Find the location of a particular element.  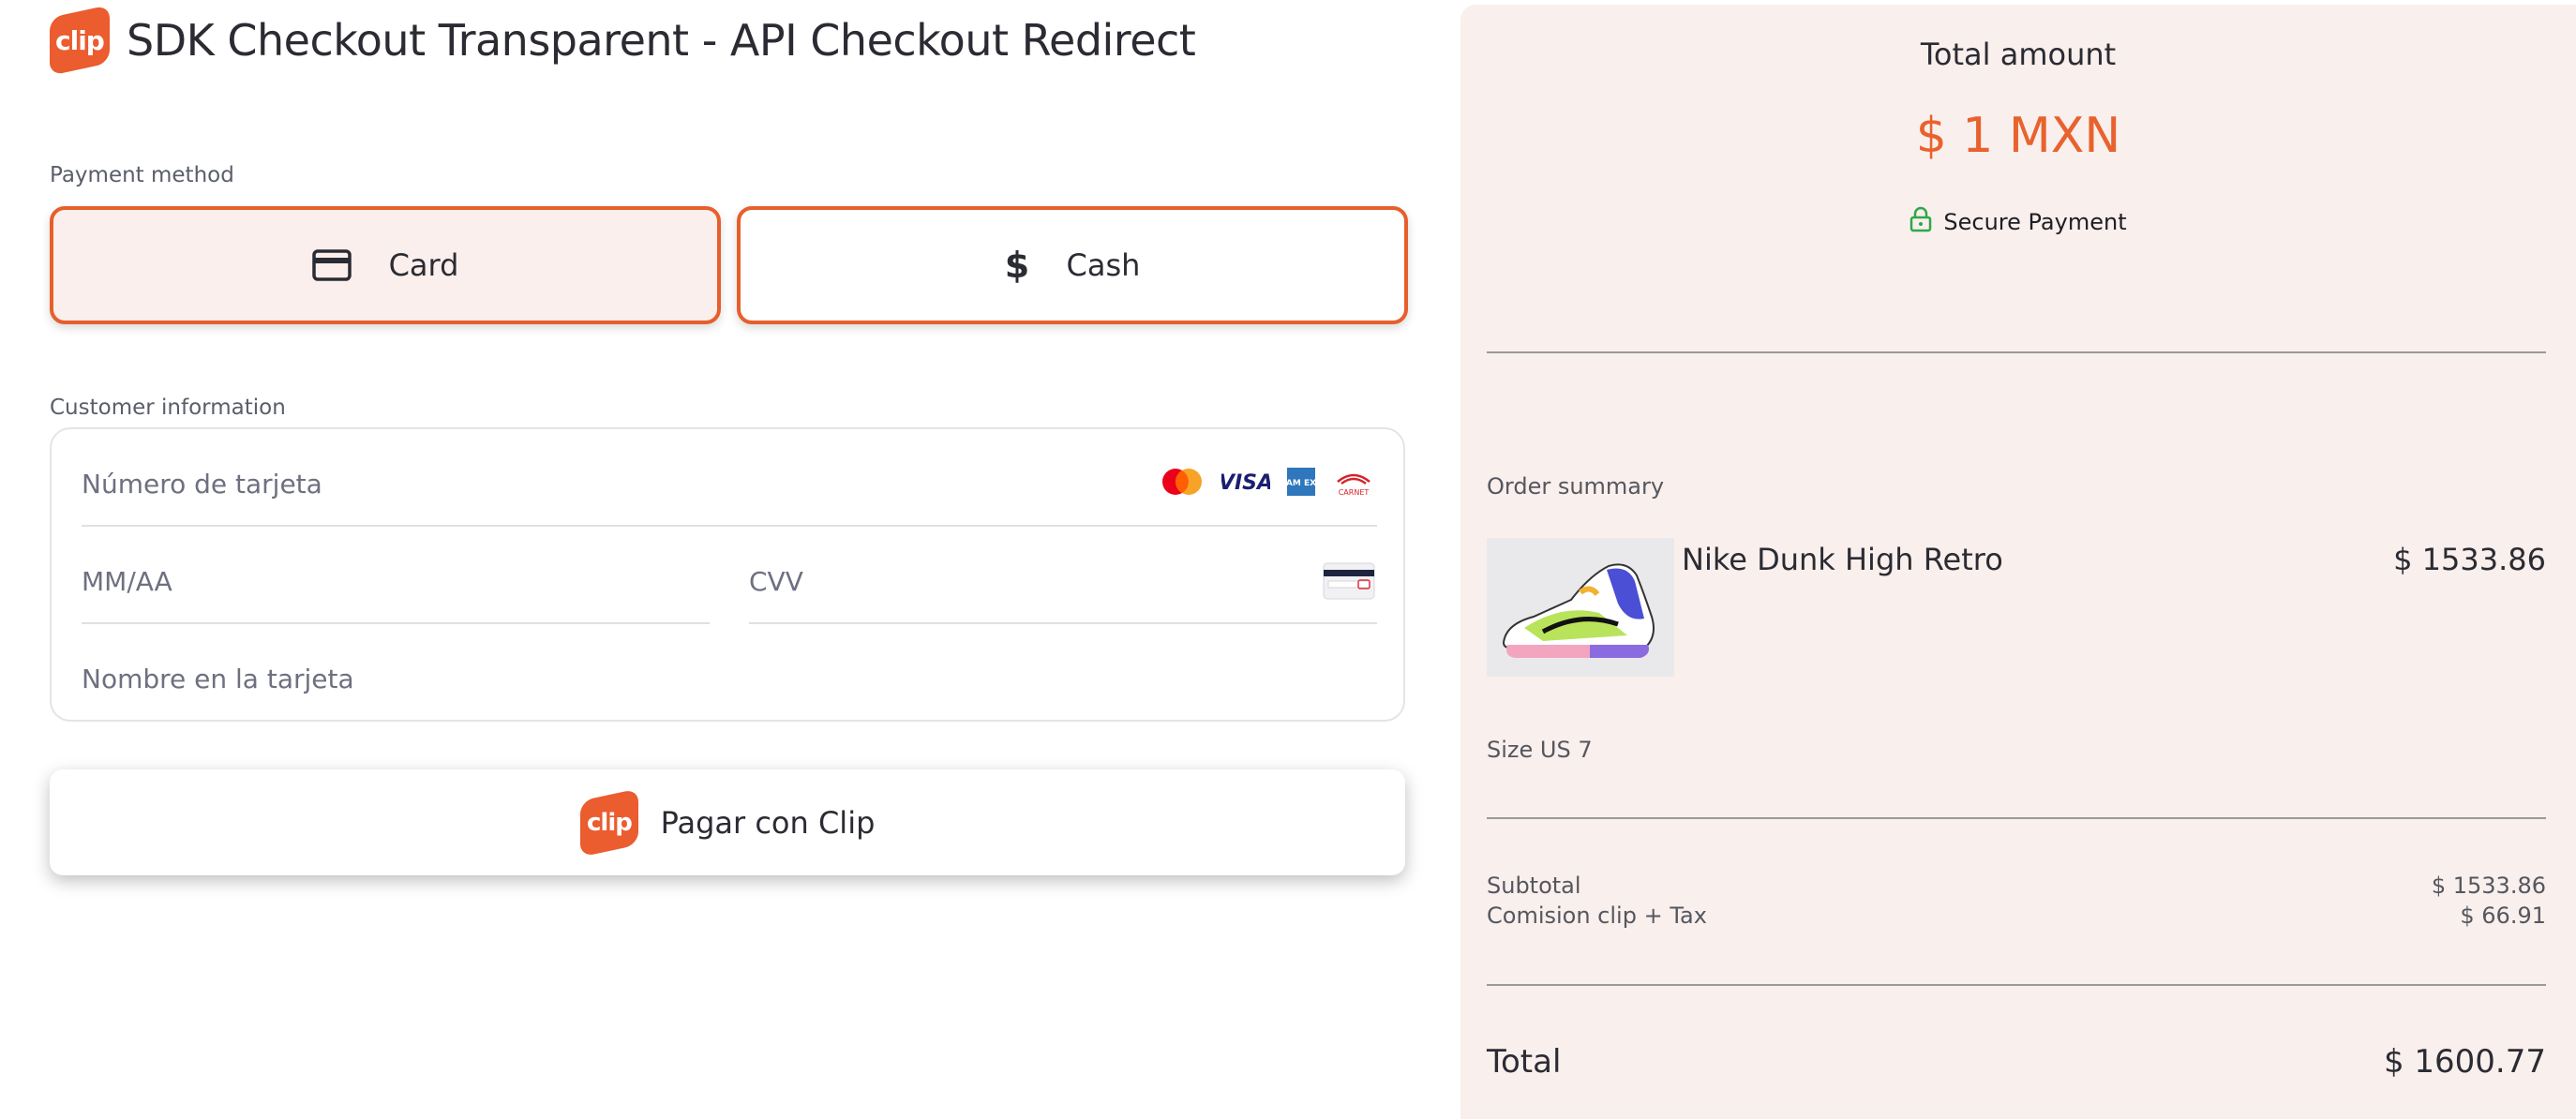

expiry-underline is located at coordinates (396, 623).